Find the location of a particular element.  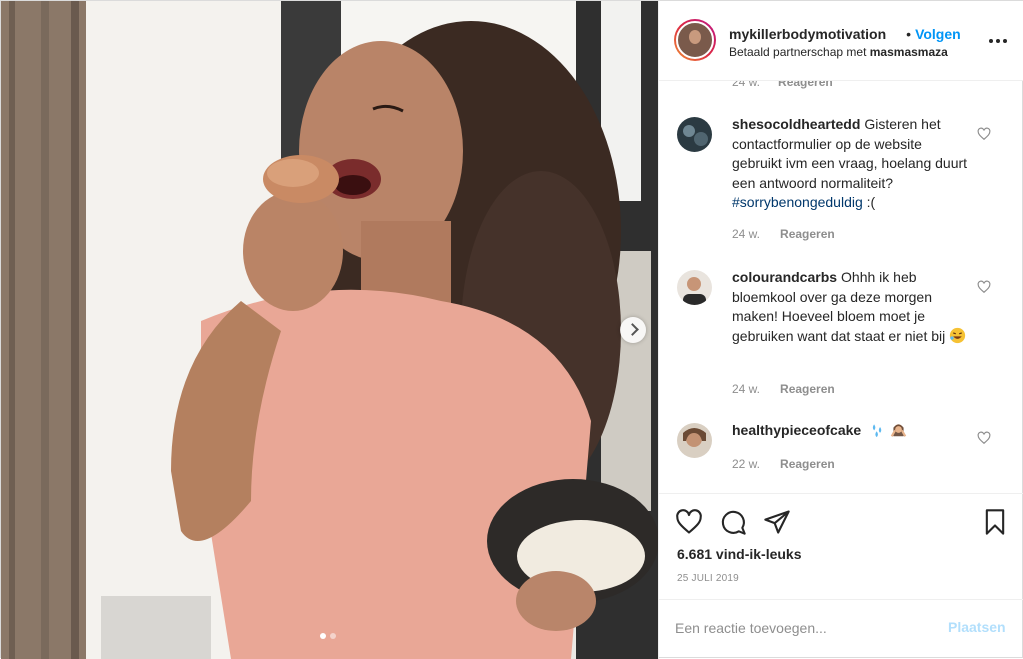

comment-text: healthypieceofcake is located at coordinates (850, 431).